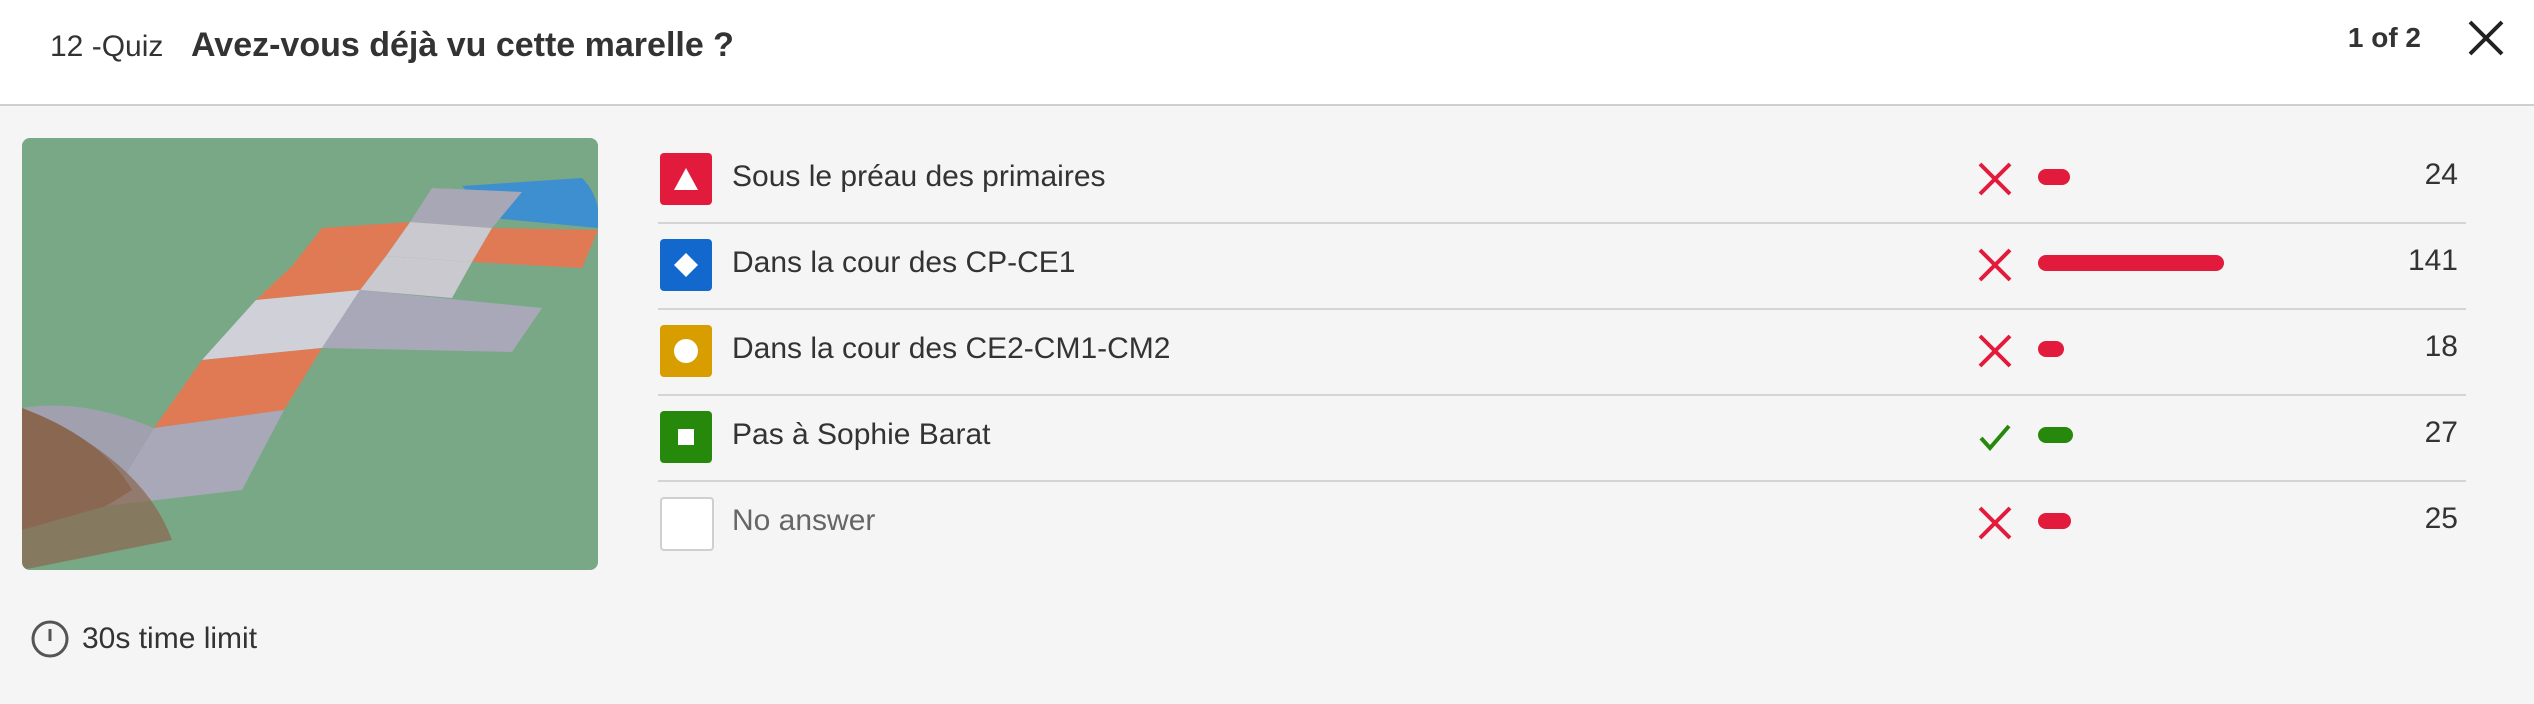 This screenshot has width=2534, height=704. I want to click on answer-row: Dans la cour des CE2-CM1-CM2 18, so click(1562, 353).